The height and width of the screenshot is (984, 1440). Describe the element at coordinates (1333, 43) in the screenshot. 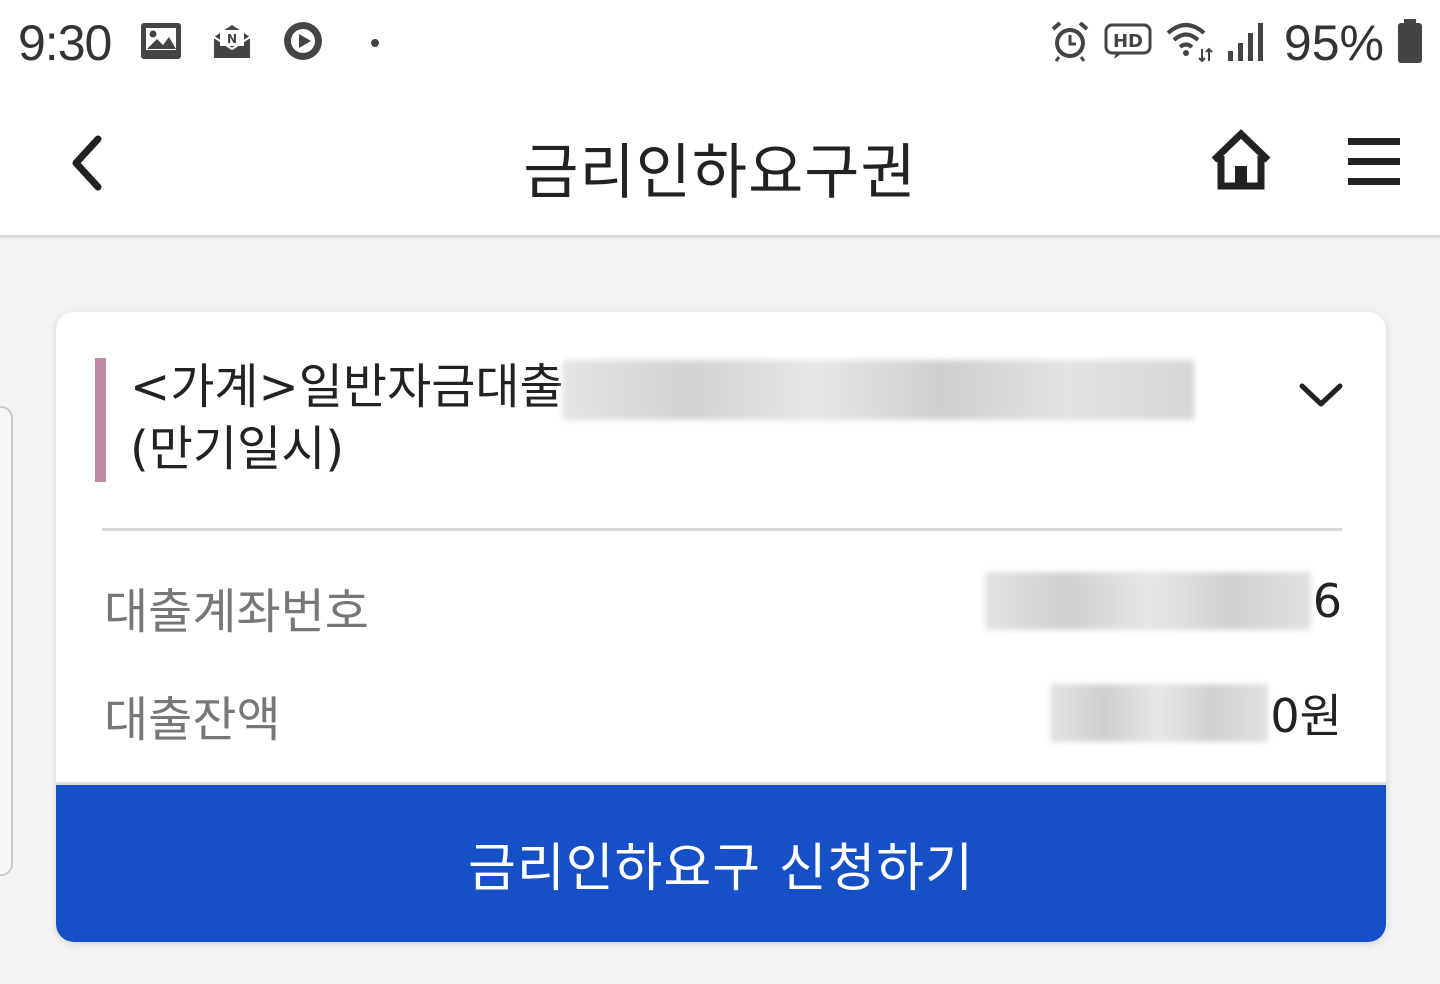

I see `battery-percent: 95%` at that location.